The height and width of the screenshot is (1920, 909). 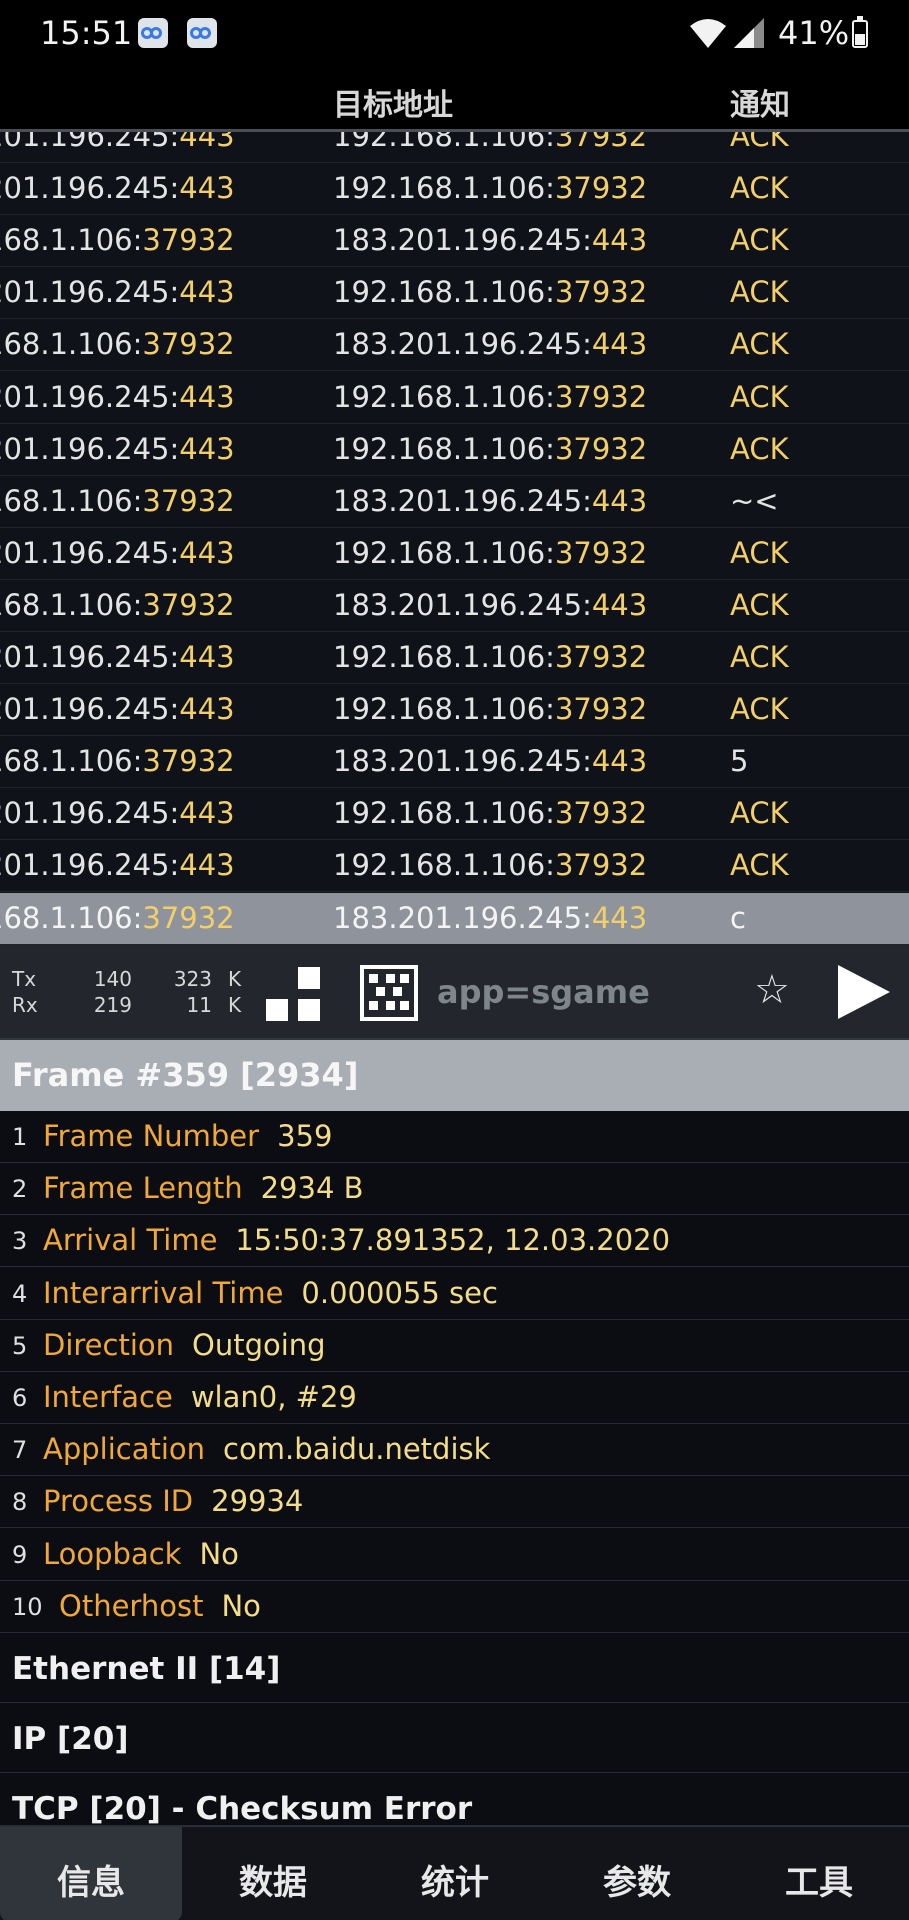 I want to click on column-destination: 目标地址, so click(x=393, y=102).